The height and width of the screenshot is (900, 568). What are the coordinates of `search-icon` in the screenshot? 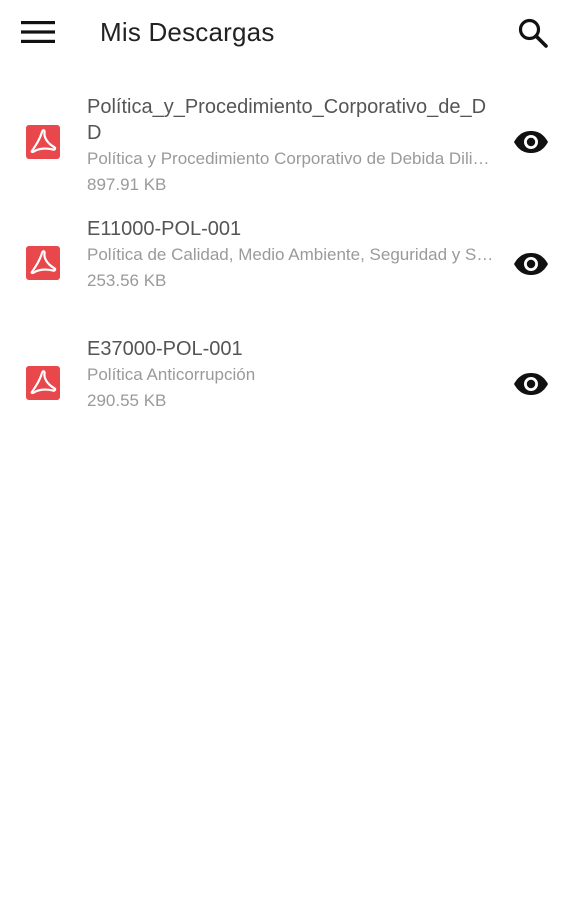 It's located at (533, 33).